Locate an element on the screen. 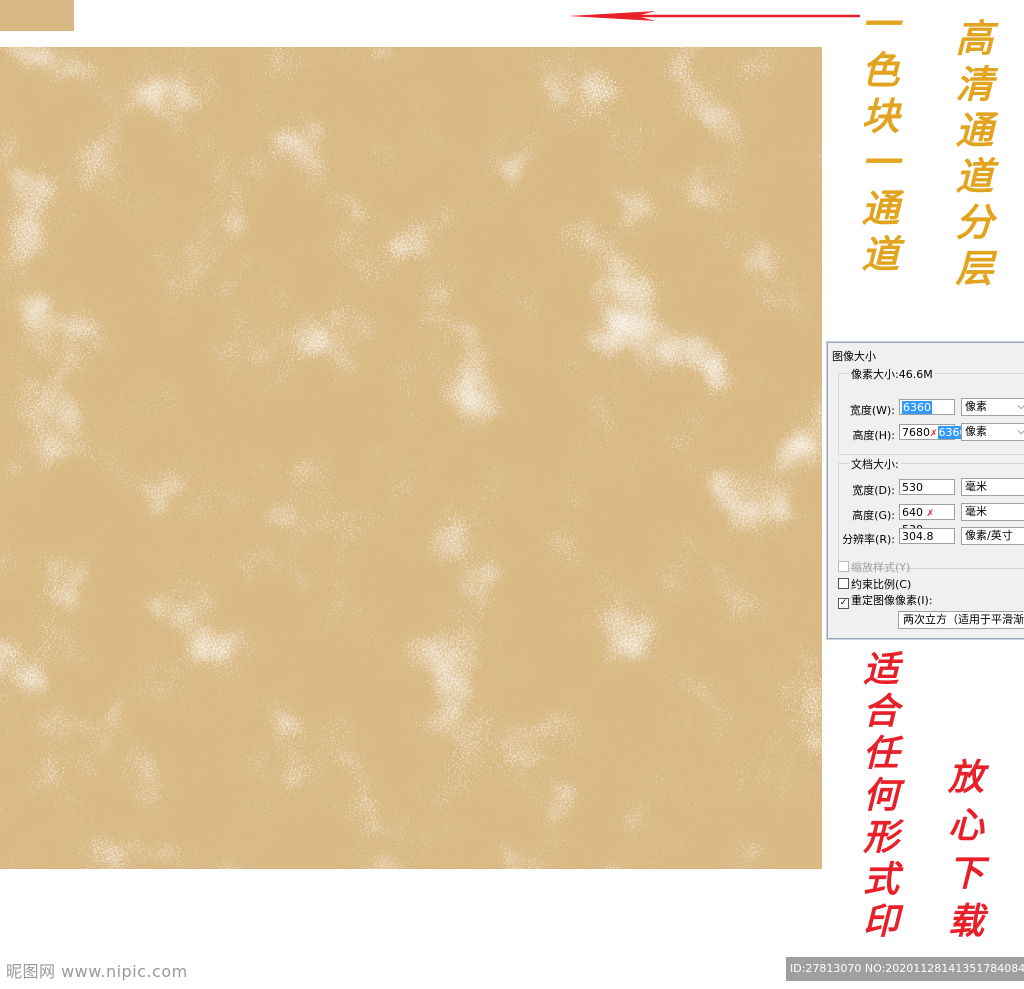  doc-width-unit: 毫米 is located at coordinates (976, 486).